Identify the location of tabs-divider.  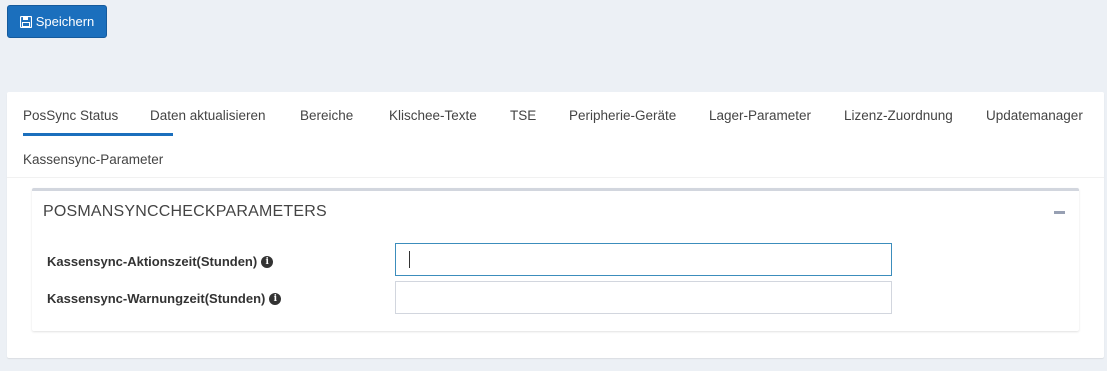
(555, 177).